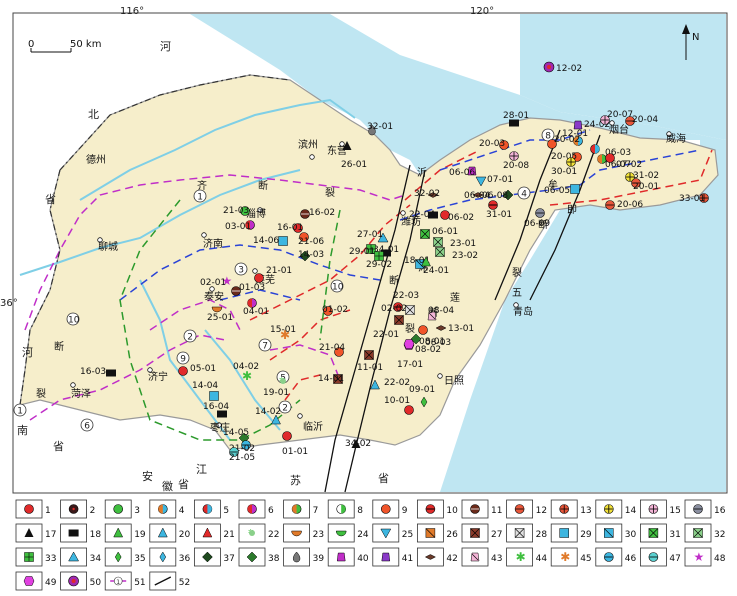 The width and height of the screenshot is (737, 596). Describe the element at coordinates (228, 559) in the screenshot. I see `legend-number: 37` at that location.